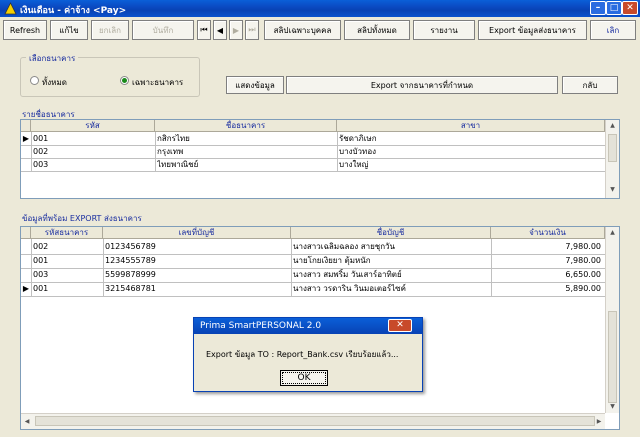  Describe the element at coordinates (124, 80) in the screenshot. I see `radio-selected-bank` at that location.